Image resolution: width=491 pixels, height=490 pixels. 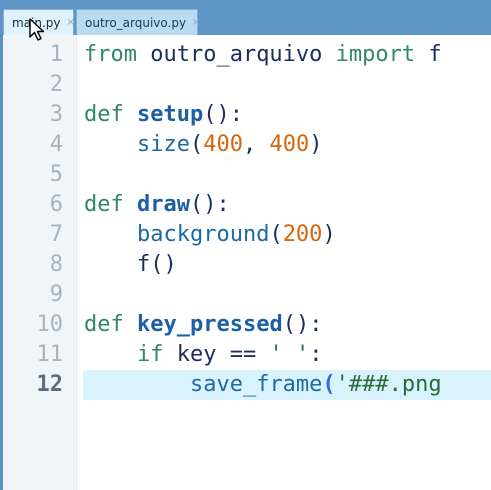 I want to click on tab-bar: main.py × outro_arquivo.py ×, so click(x=245, y=18).